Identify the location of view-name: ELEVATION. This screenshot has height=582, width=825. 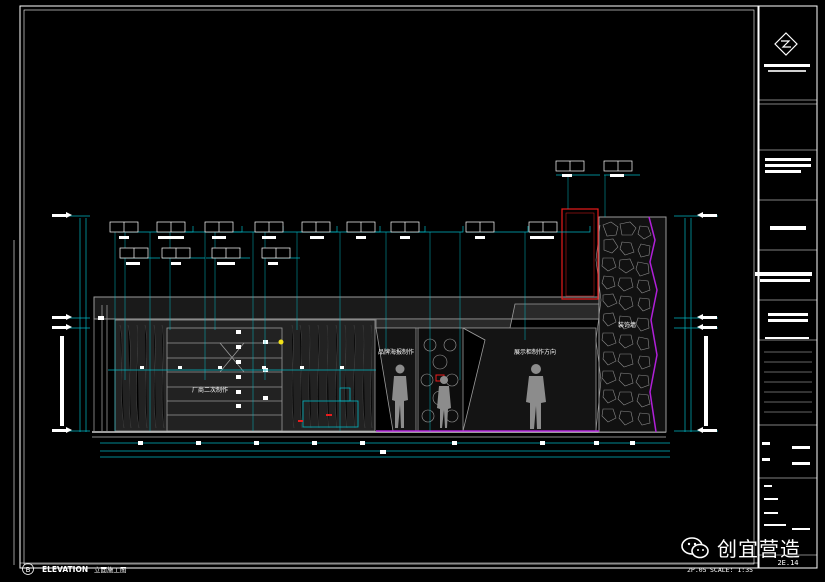
(65, 569).